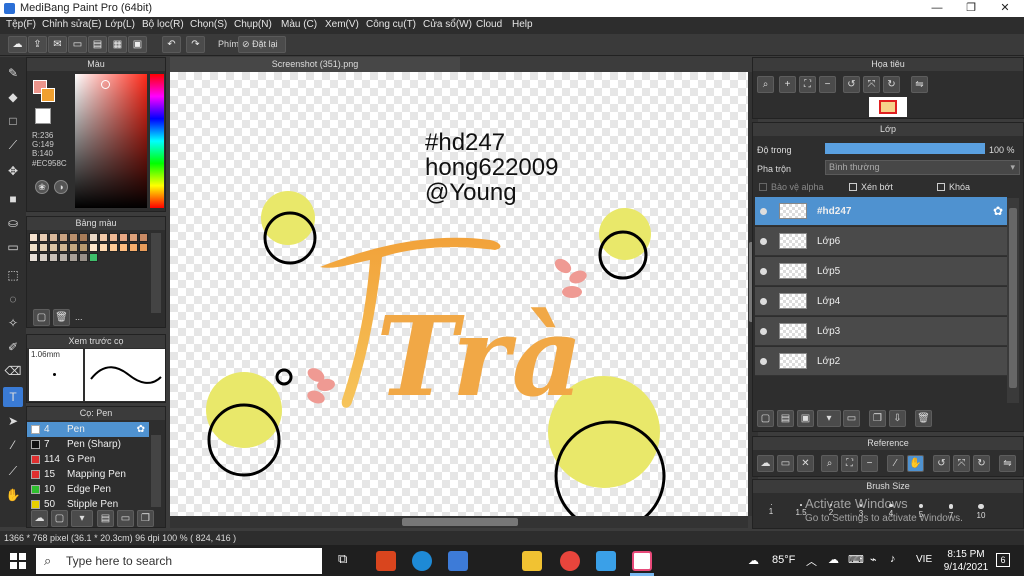  Describe the element at coordinates (88, 489) in the screenshot. I see `brush-list-item: 10 Edge Pen` at that location.